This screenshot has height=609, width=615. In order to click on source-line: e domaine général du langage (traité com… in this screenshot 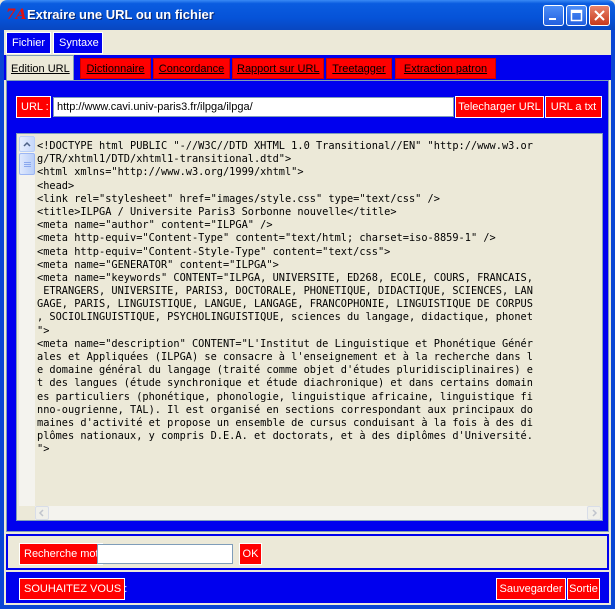, I will do `click(285, 370)`.